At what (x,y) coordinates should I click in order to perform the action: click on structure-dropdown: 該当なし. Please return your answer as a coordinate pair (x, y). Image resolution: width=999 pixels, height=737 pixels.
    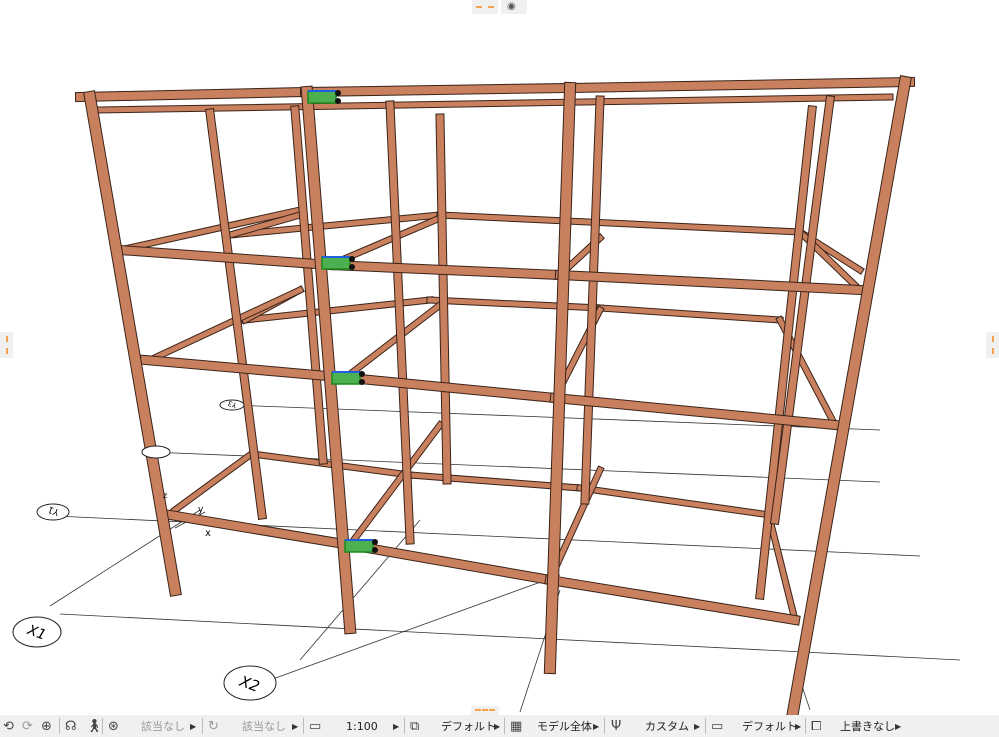
    Looking at the image, I should click on (264, 726).